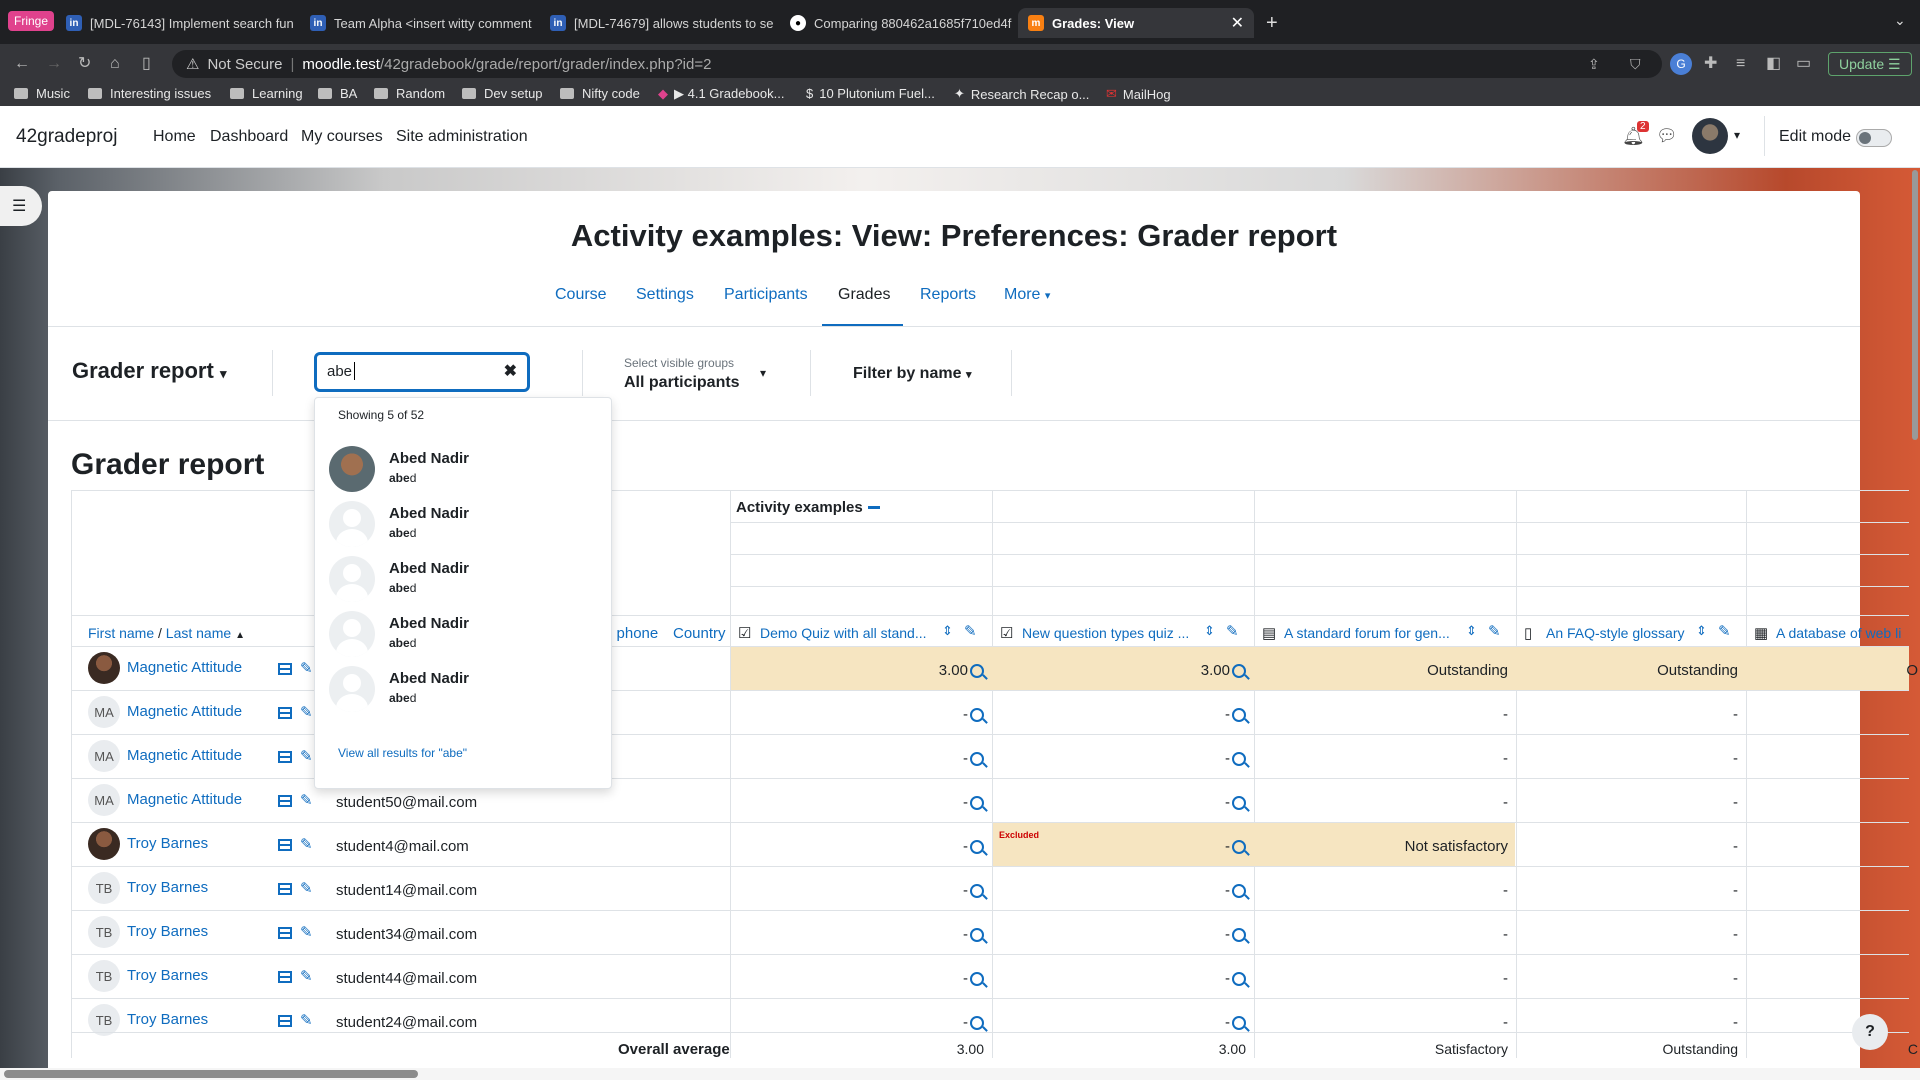 The width and height of the screenshot is (1920, 1080). I want to click on grade-cell: Outstanding, so click(1638, 670).